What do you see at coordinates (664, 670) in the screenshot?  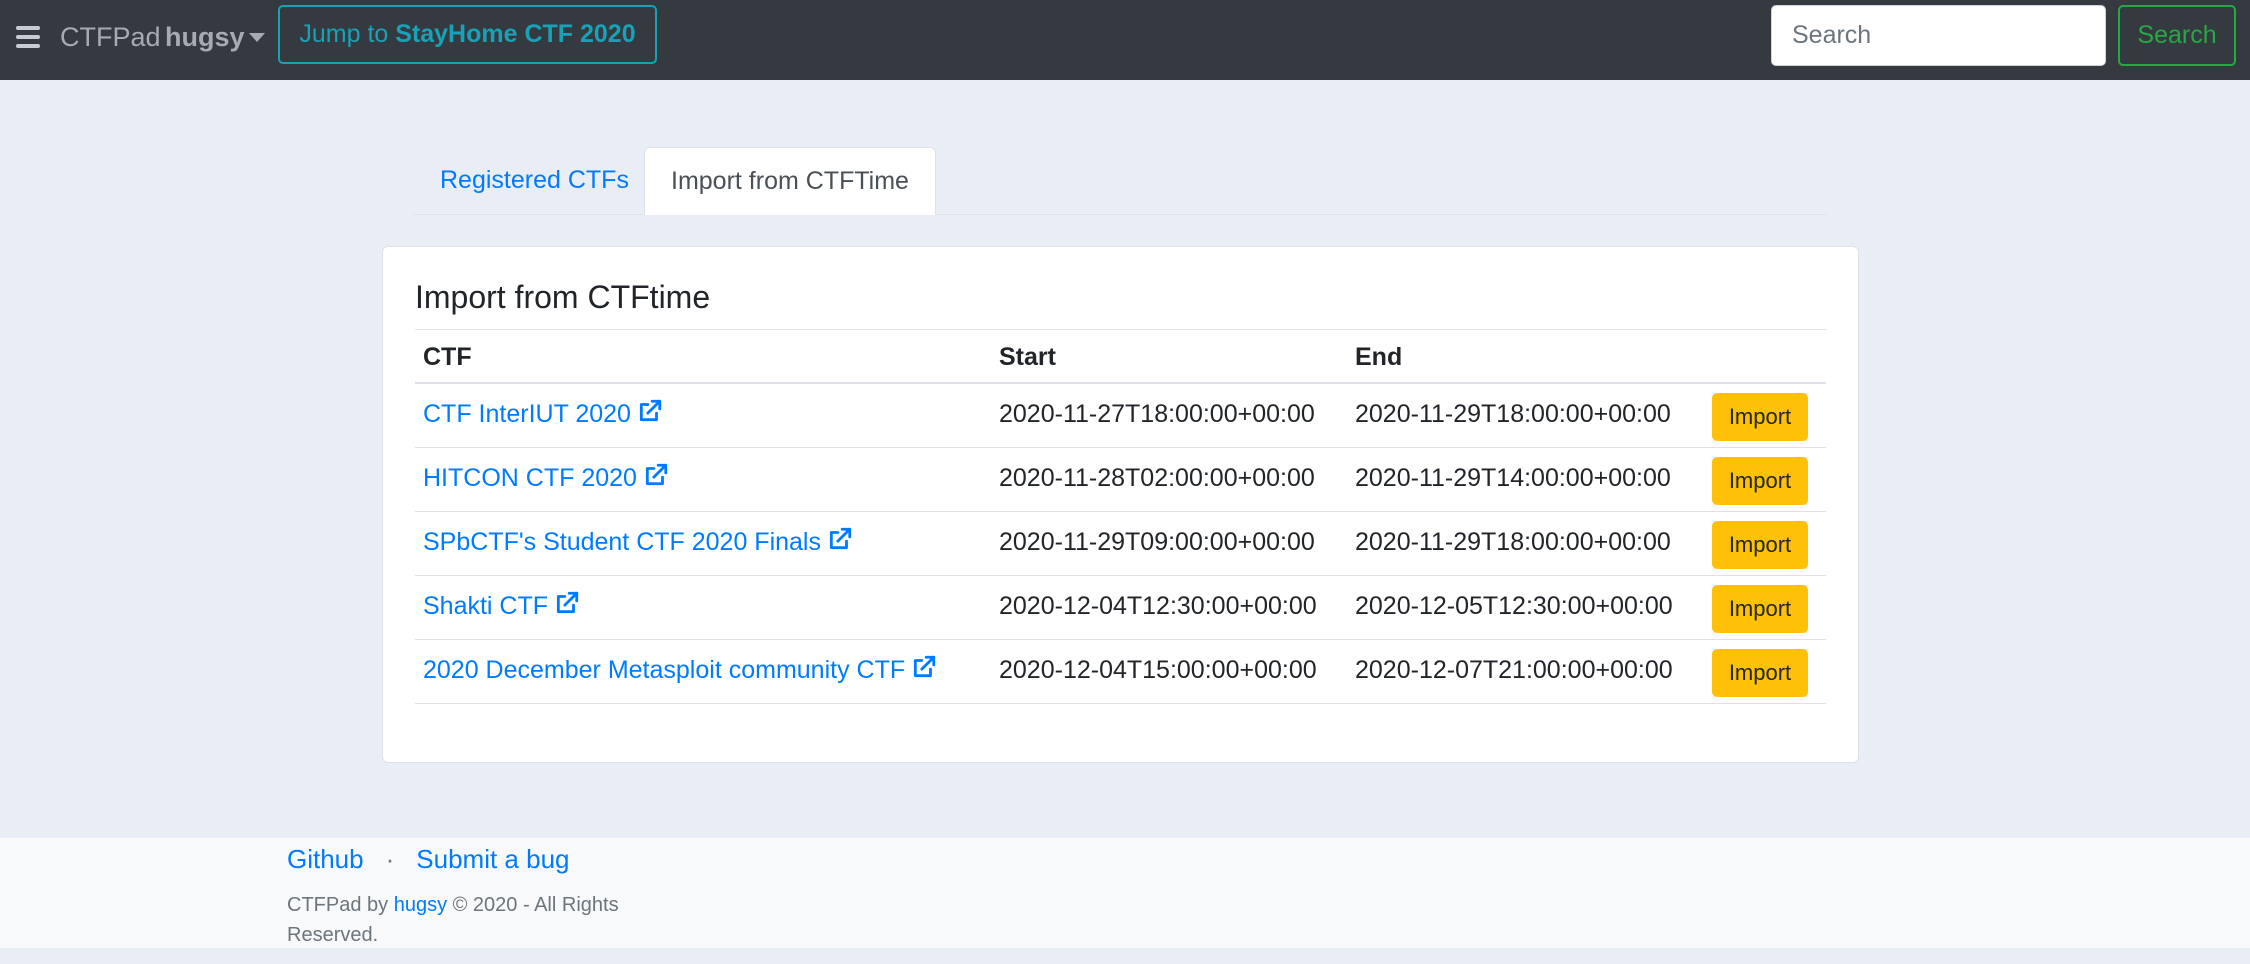 I see `ctf-name: 2020 December Metasploit community CTF` at bounding box center [664, 670].